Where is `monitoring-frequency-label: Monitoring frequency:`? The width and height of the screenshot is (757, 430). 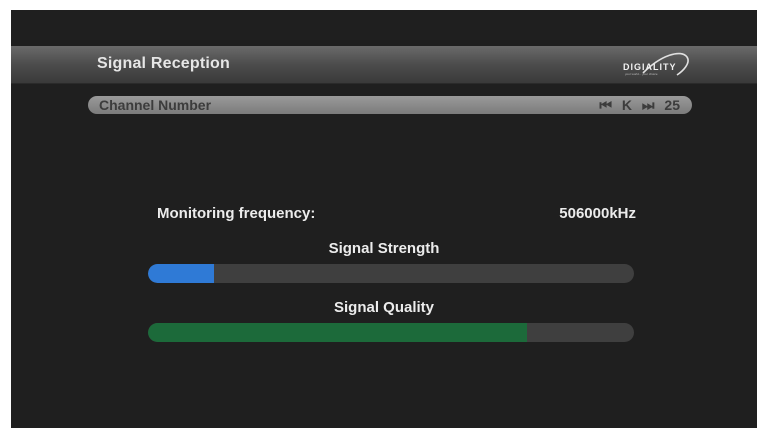 monitoring-frequency-label: Monitoring frequency: is located at coordinates (236, 213).